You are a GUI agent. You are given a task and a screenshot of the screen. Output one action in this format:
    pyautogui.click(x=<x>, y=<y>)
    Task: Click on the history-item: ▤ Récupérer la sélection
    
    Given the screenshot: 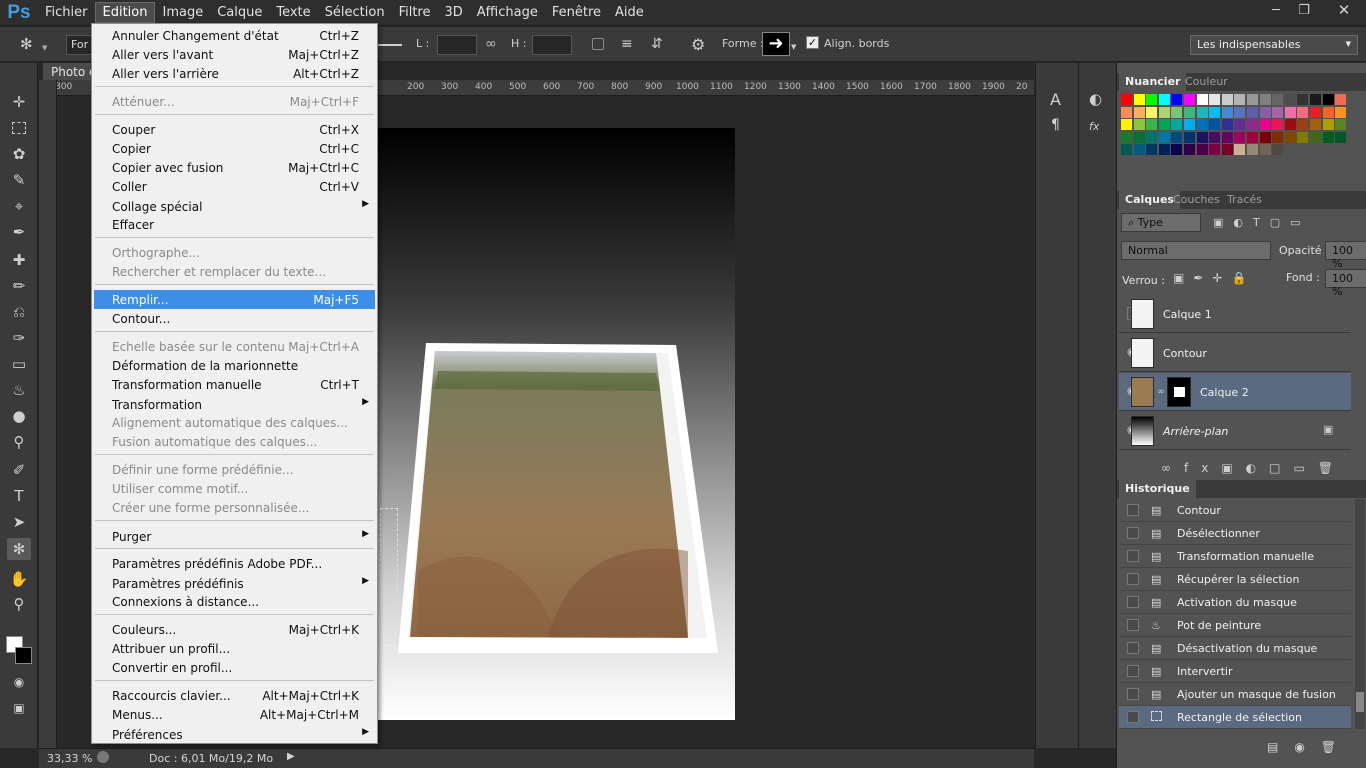 What is the action you would take?
    pyautogui.click(x=1235, y=579)
    